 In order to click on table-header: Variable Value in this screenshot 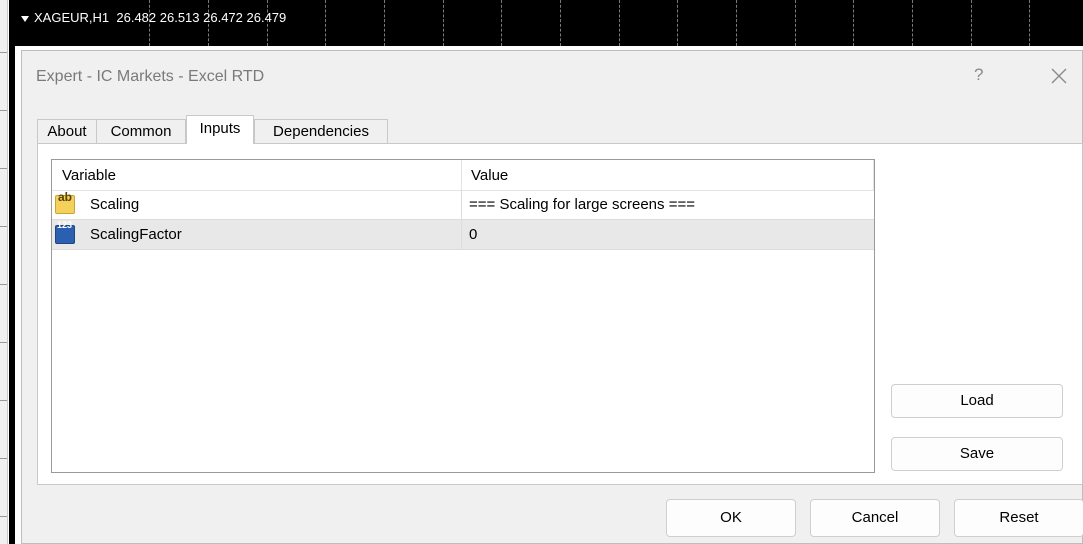, I will do `click(463, 175)`.